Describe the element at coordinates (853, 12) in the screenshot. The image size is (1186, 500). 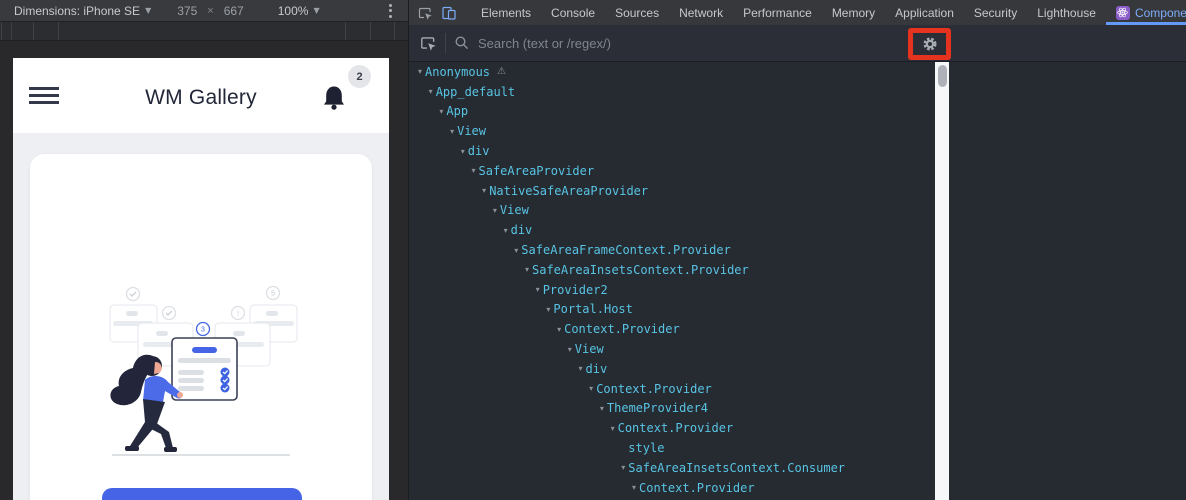
I see `tab-memory: Memory` at that location.